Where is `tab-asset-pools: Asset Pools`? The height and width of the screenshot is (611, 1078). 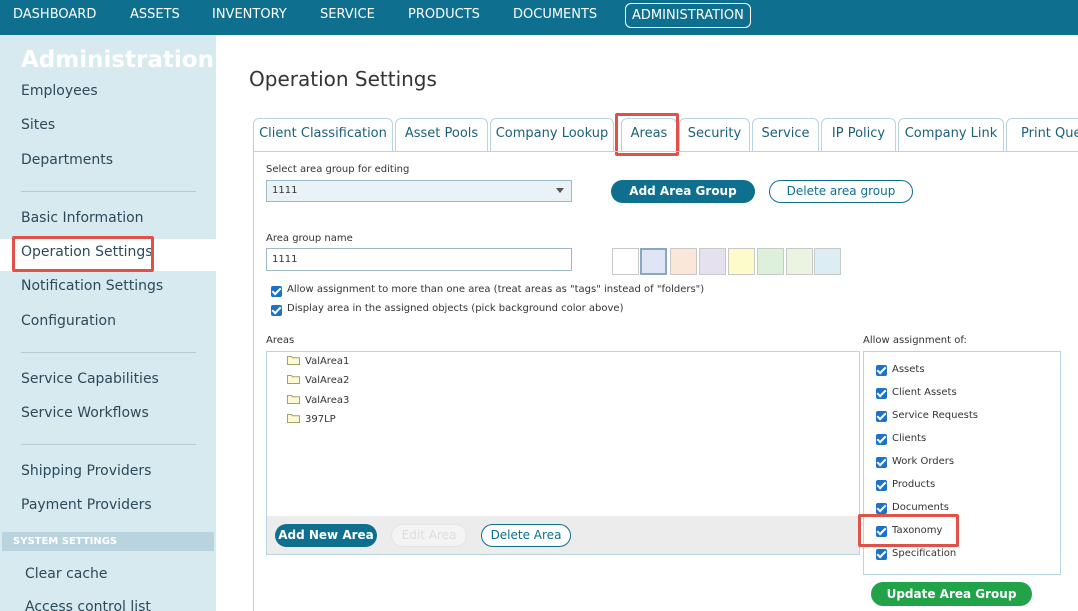
tab-asset-pools: Asset Pools is located at coordinates (441, 134).